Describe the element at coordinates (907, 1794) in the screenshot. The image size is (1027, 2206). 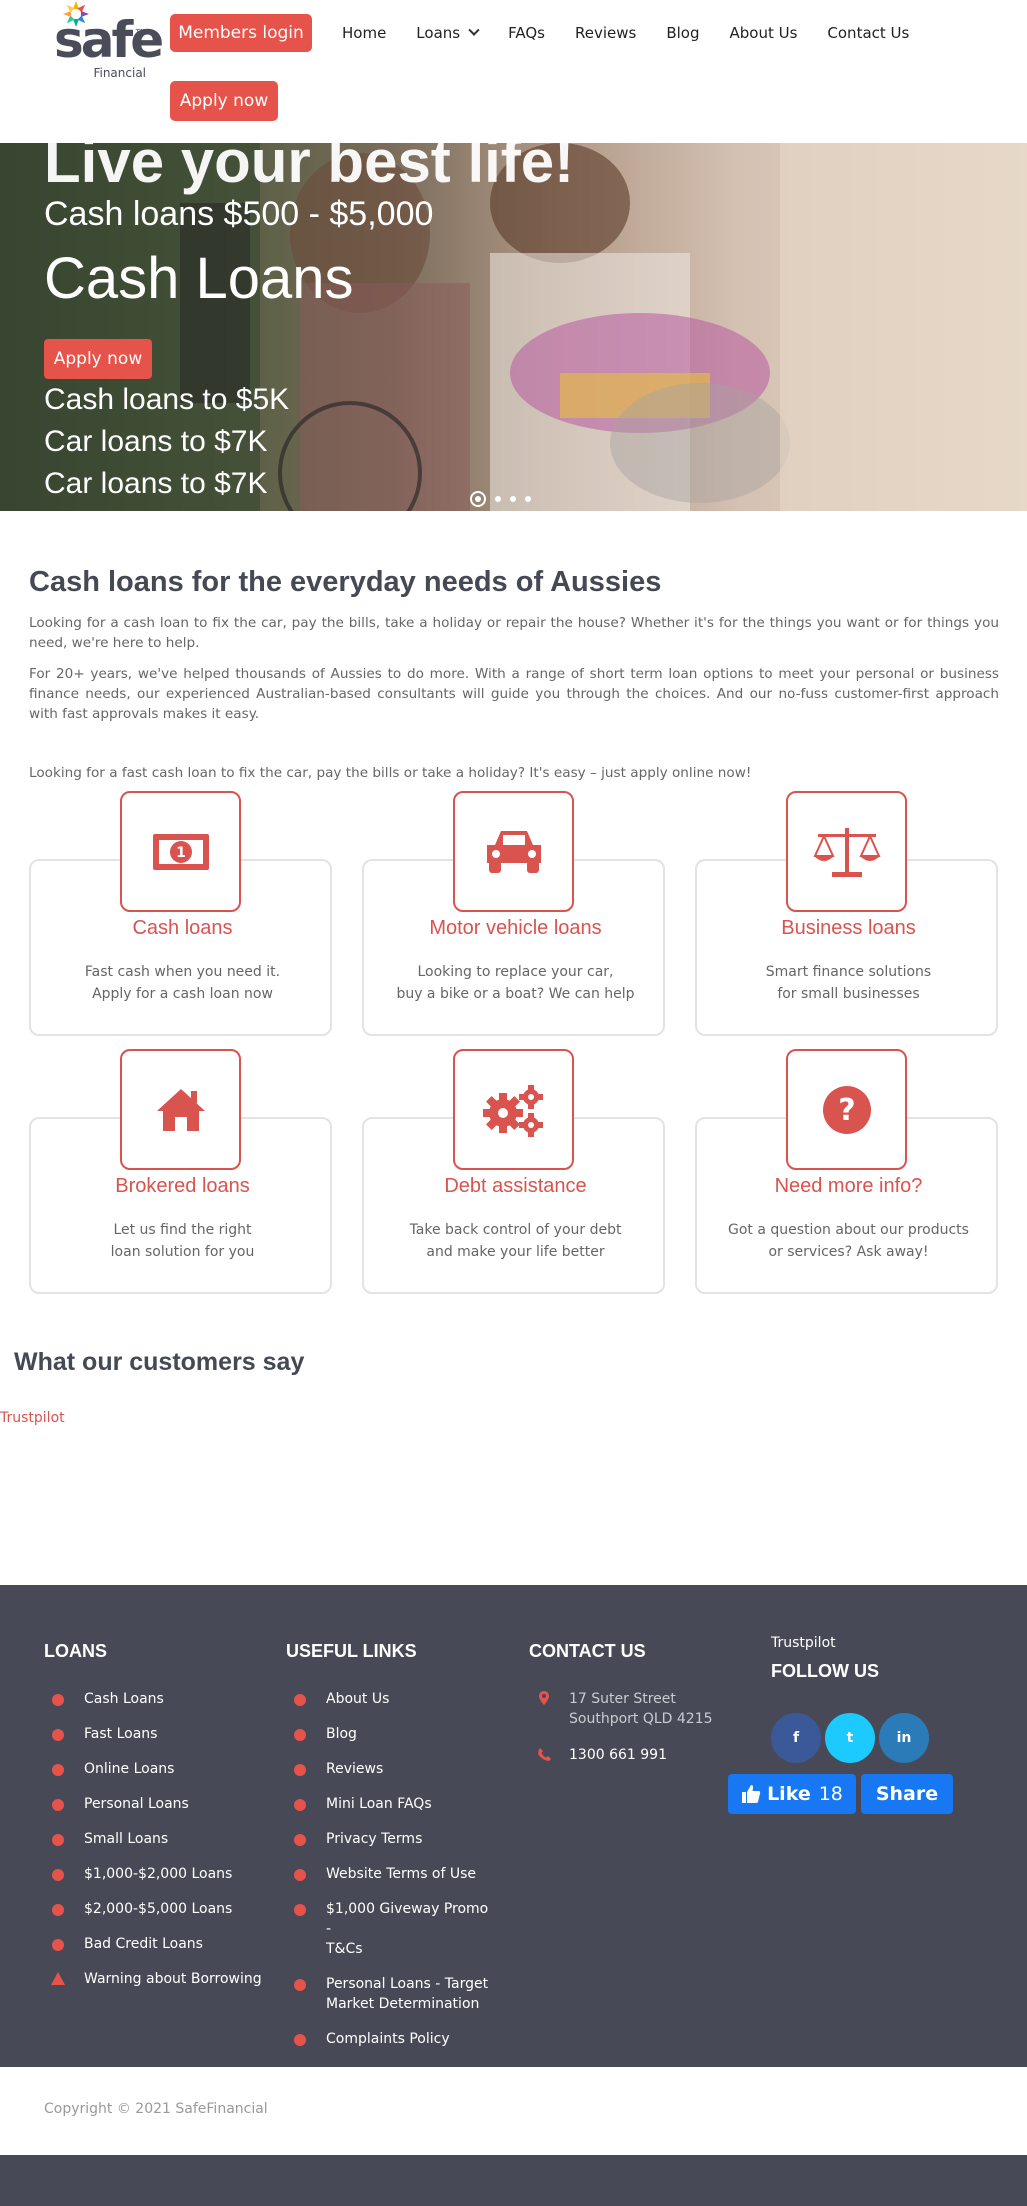
I see `facebook-share-button: Share` at that location.